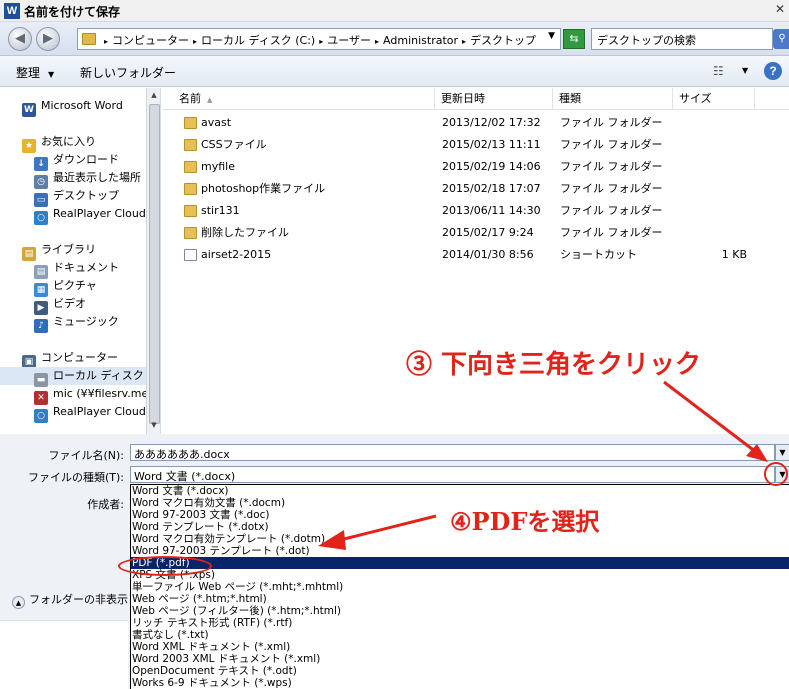 The width and height of the screenshot is (789, 689). What do you see at coordinates (452, 474) in the screenshot?
I see `filetype-select: Word 文書 (*.docx)` at bounding box center [452, 474].